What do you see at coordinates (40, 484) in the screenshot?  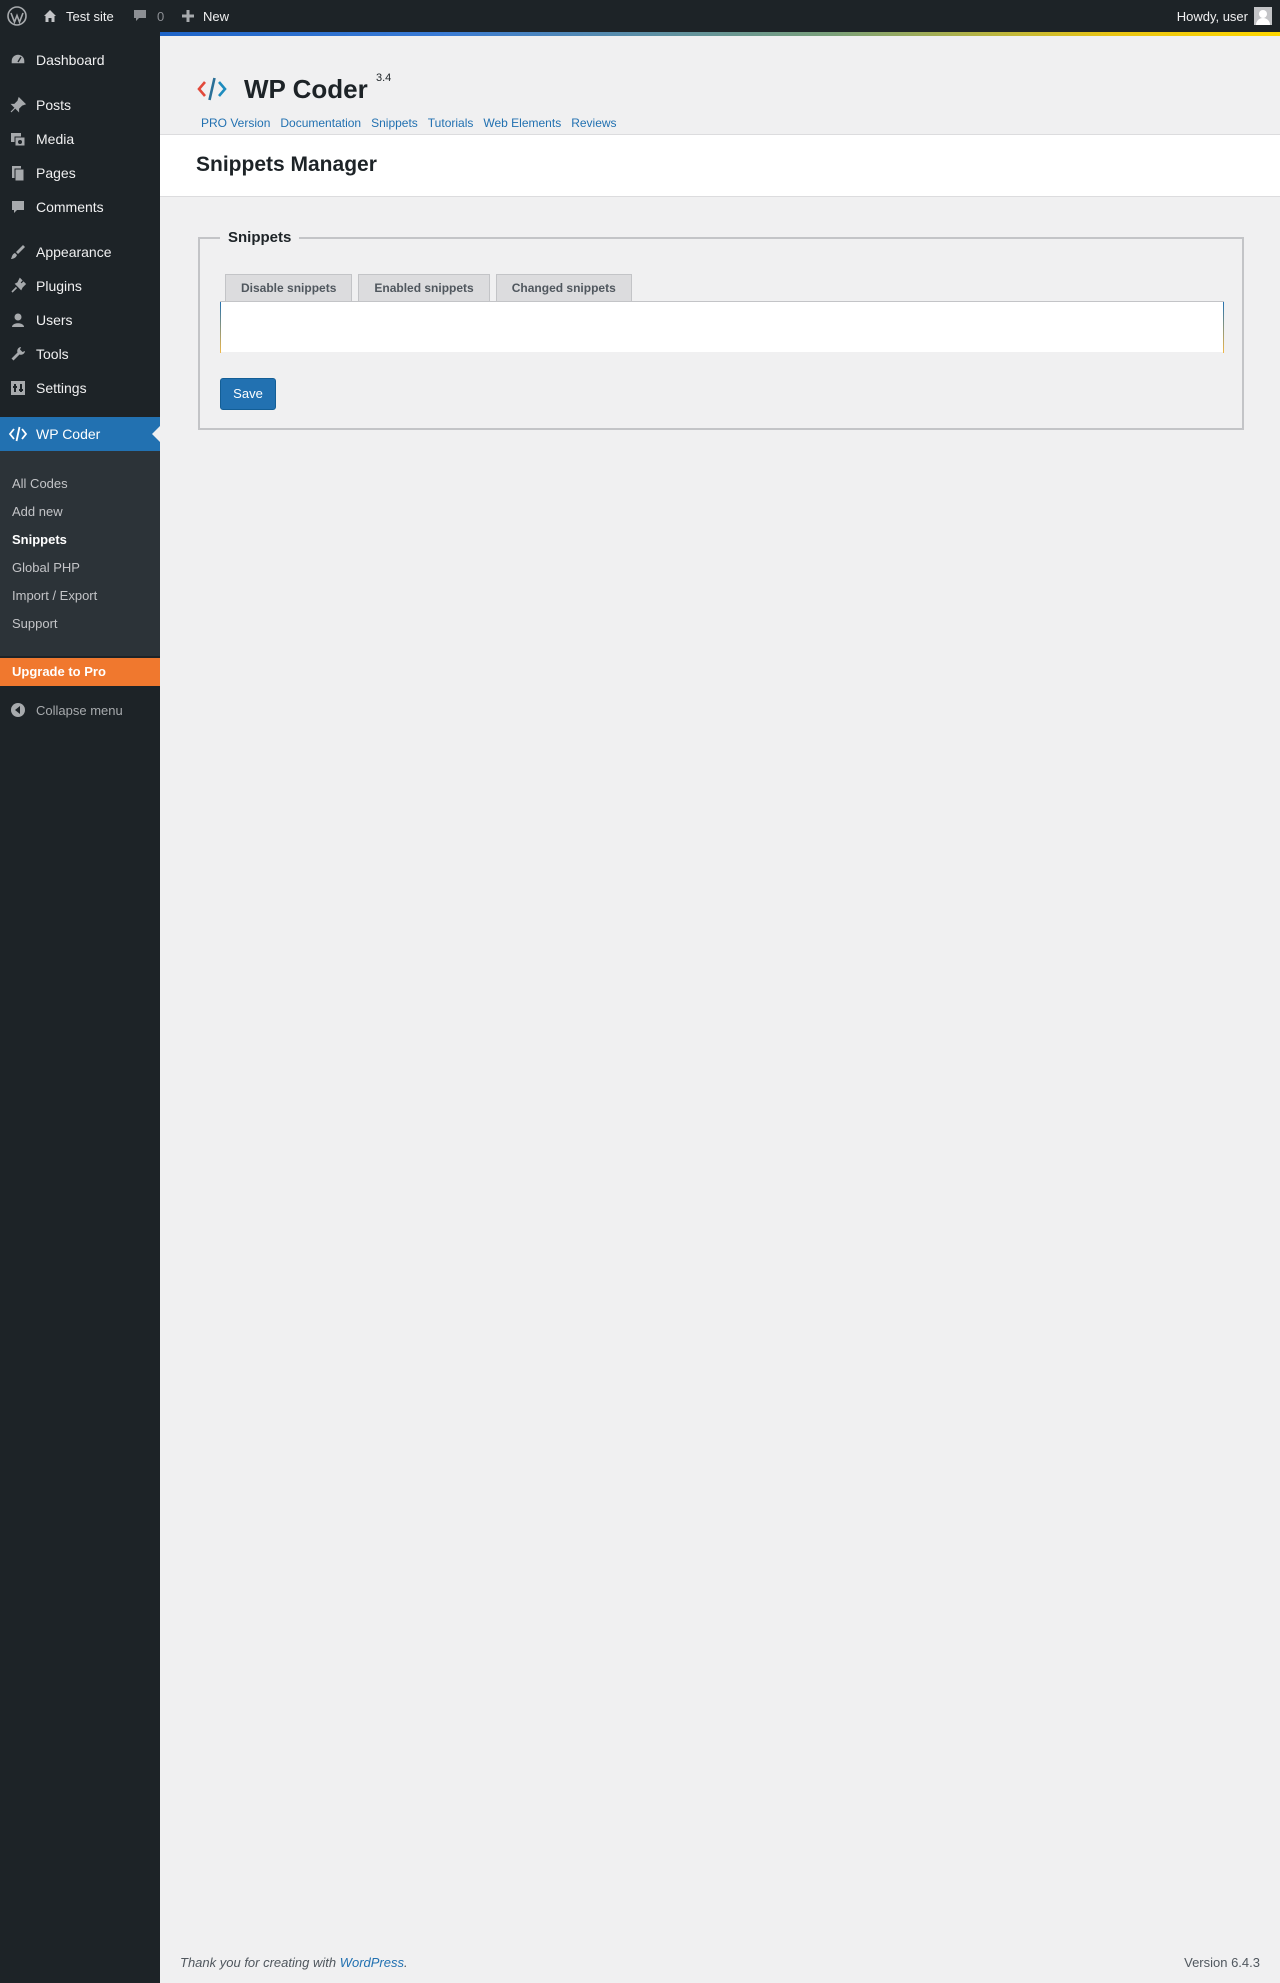 I see `submenu-item-all-codes: All Codes` at bounding box center [40, 484].